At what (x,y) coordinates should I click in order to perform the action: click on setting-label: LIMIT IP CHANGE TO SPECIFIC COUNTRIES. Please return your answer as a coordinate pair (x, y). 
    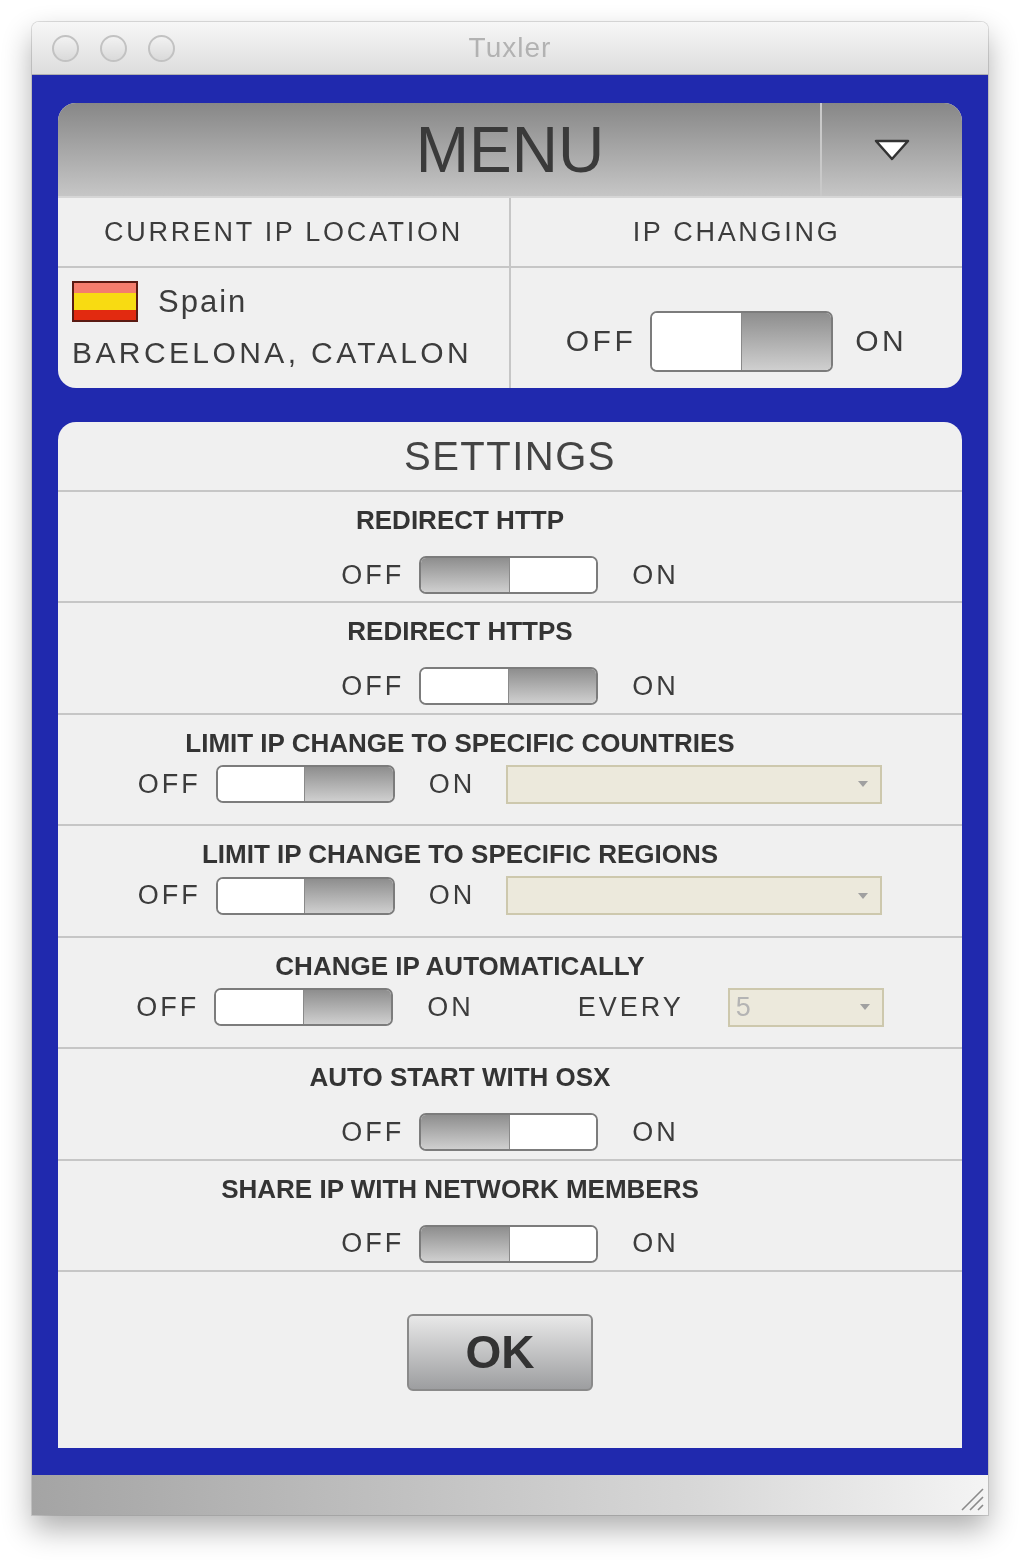
    Looking at the image, I should click on (460, 742).